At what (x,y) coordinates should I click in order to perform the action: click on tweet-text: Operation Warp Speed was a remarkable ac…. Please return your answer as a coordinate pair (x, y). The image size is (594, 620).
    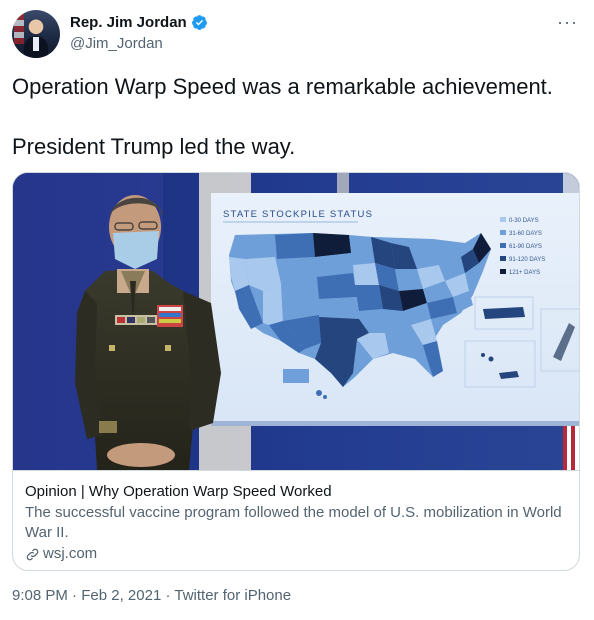
    Looking at the image, I should click on (297, 117).